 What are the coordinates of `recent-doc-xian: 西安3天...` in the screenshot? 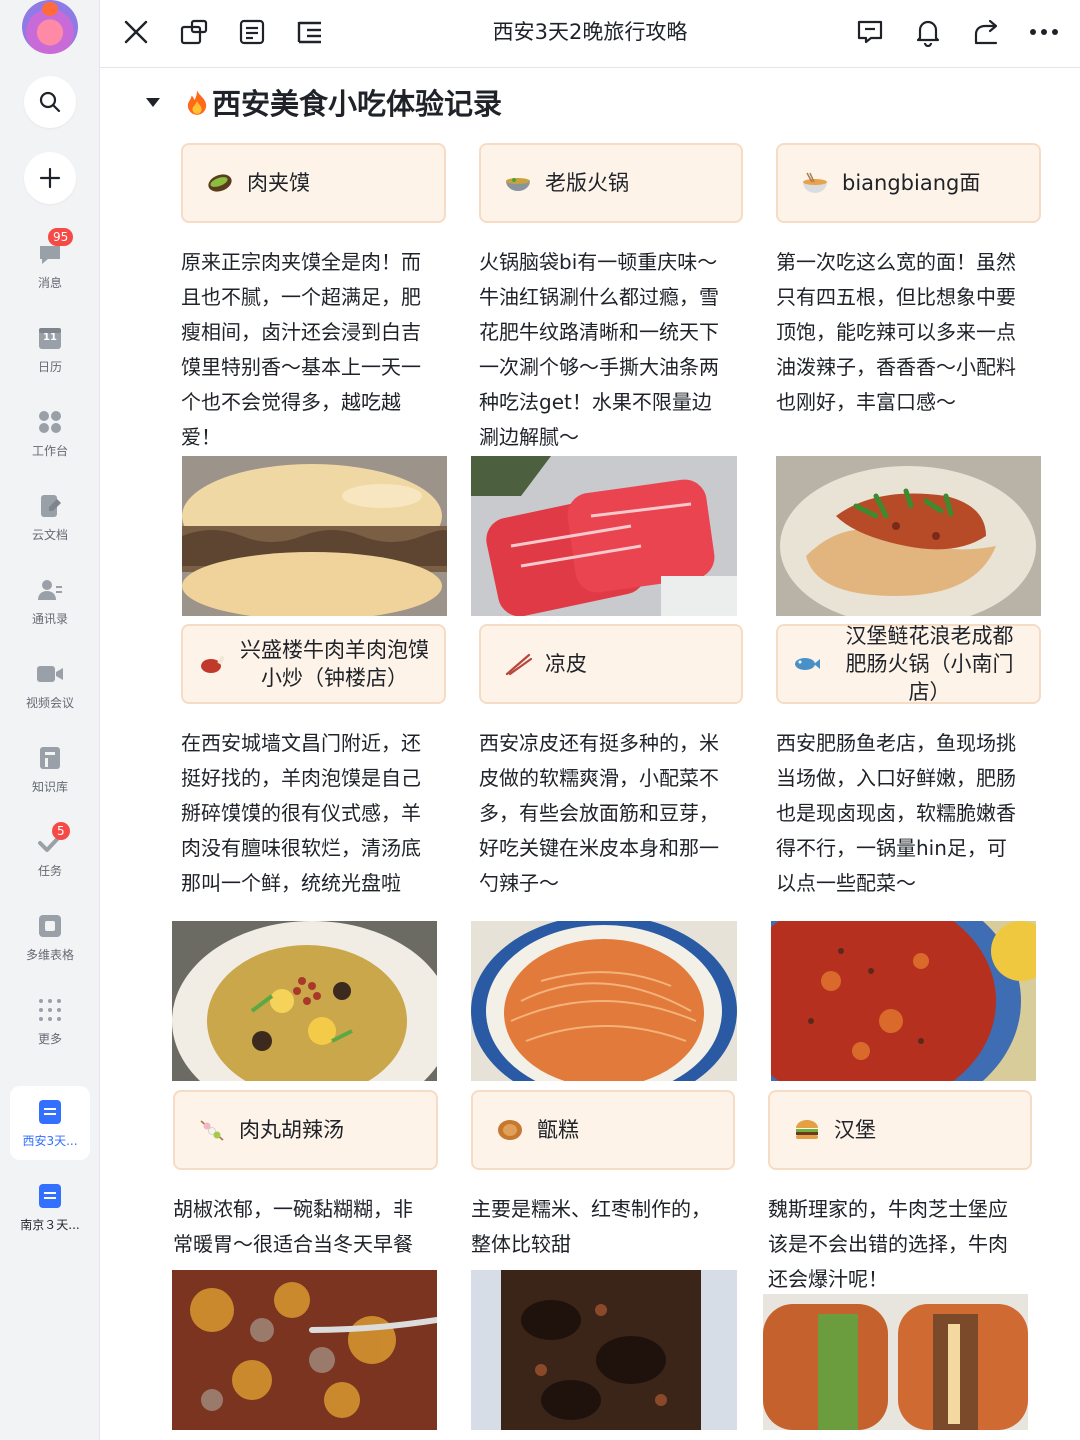 It's located at (50, 1123).